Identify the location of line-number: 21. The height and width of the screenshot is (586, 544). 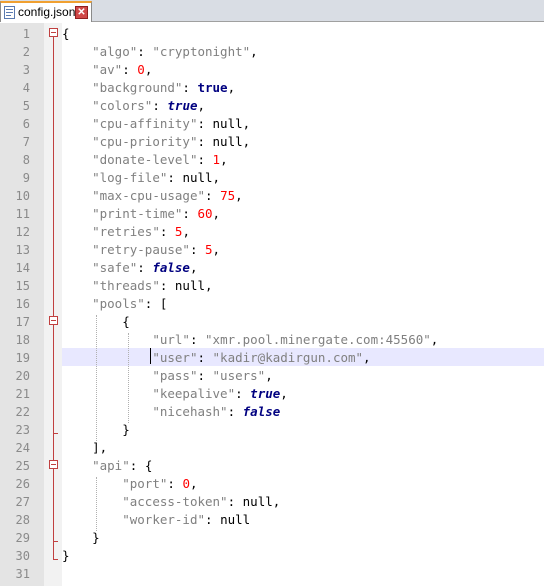
(22, 394).